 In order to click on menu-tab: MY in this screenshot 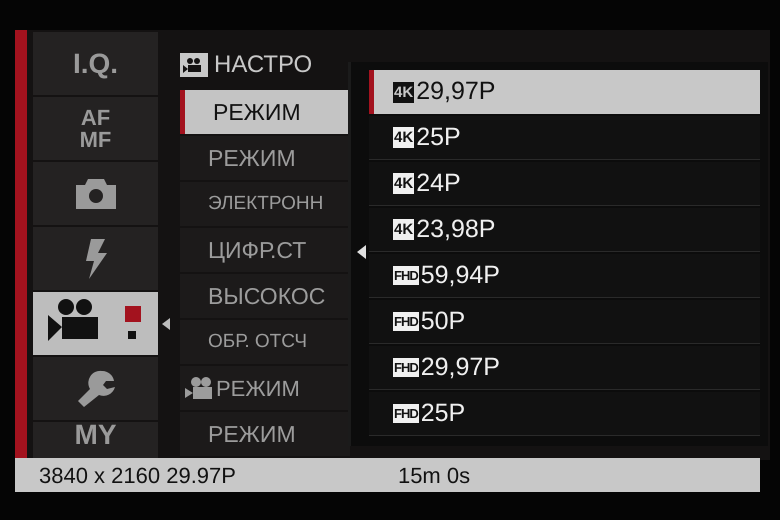, I will do `click(95, 441)`.